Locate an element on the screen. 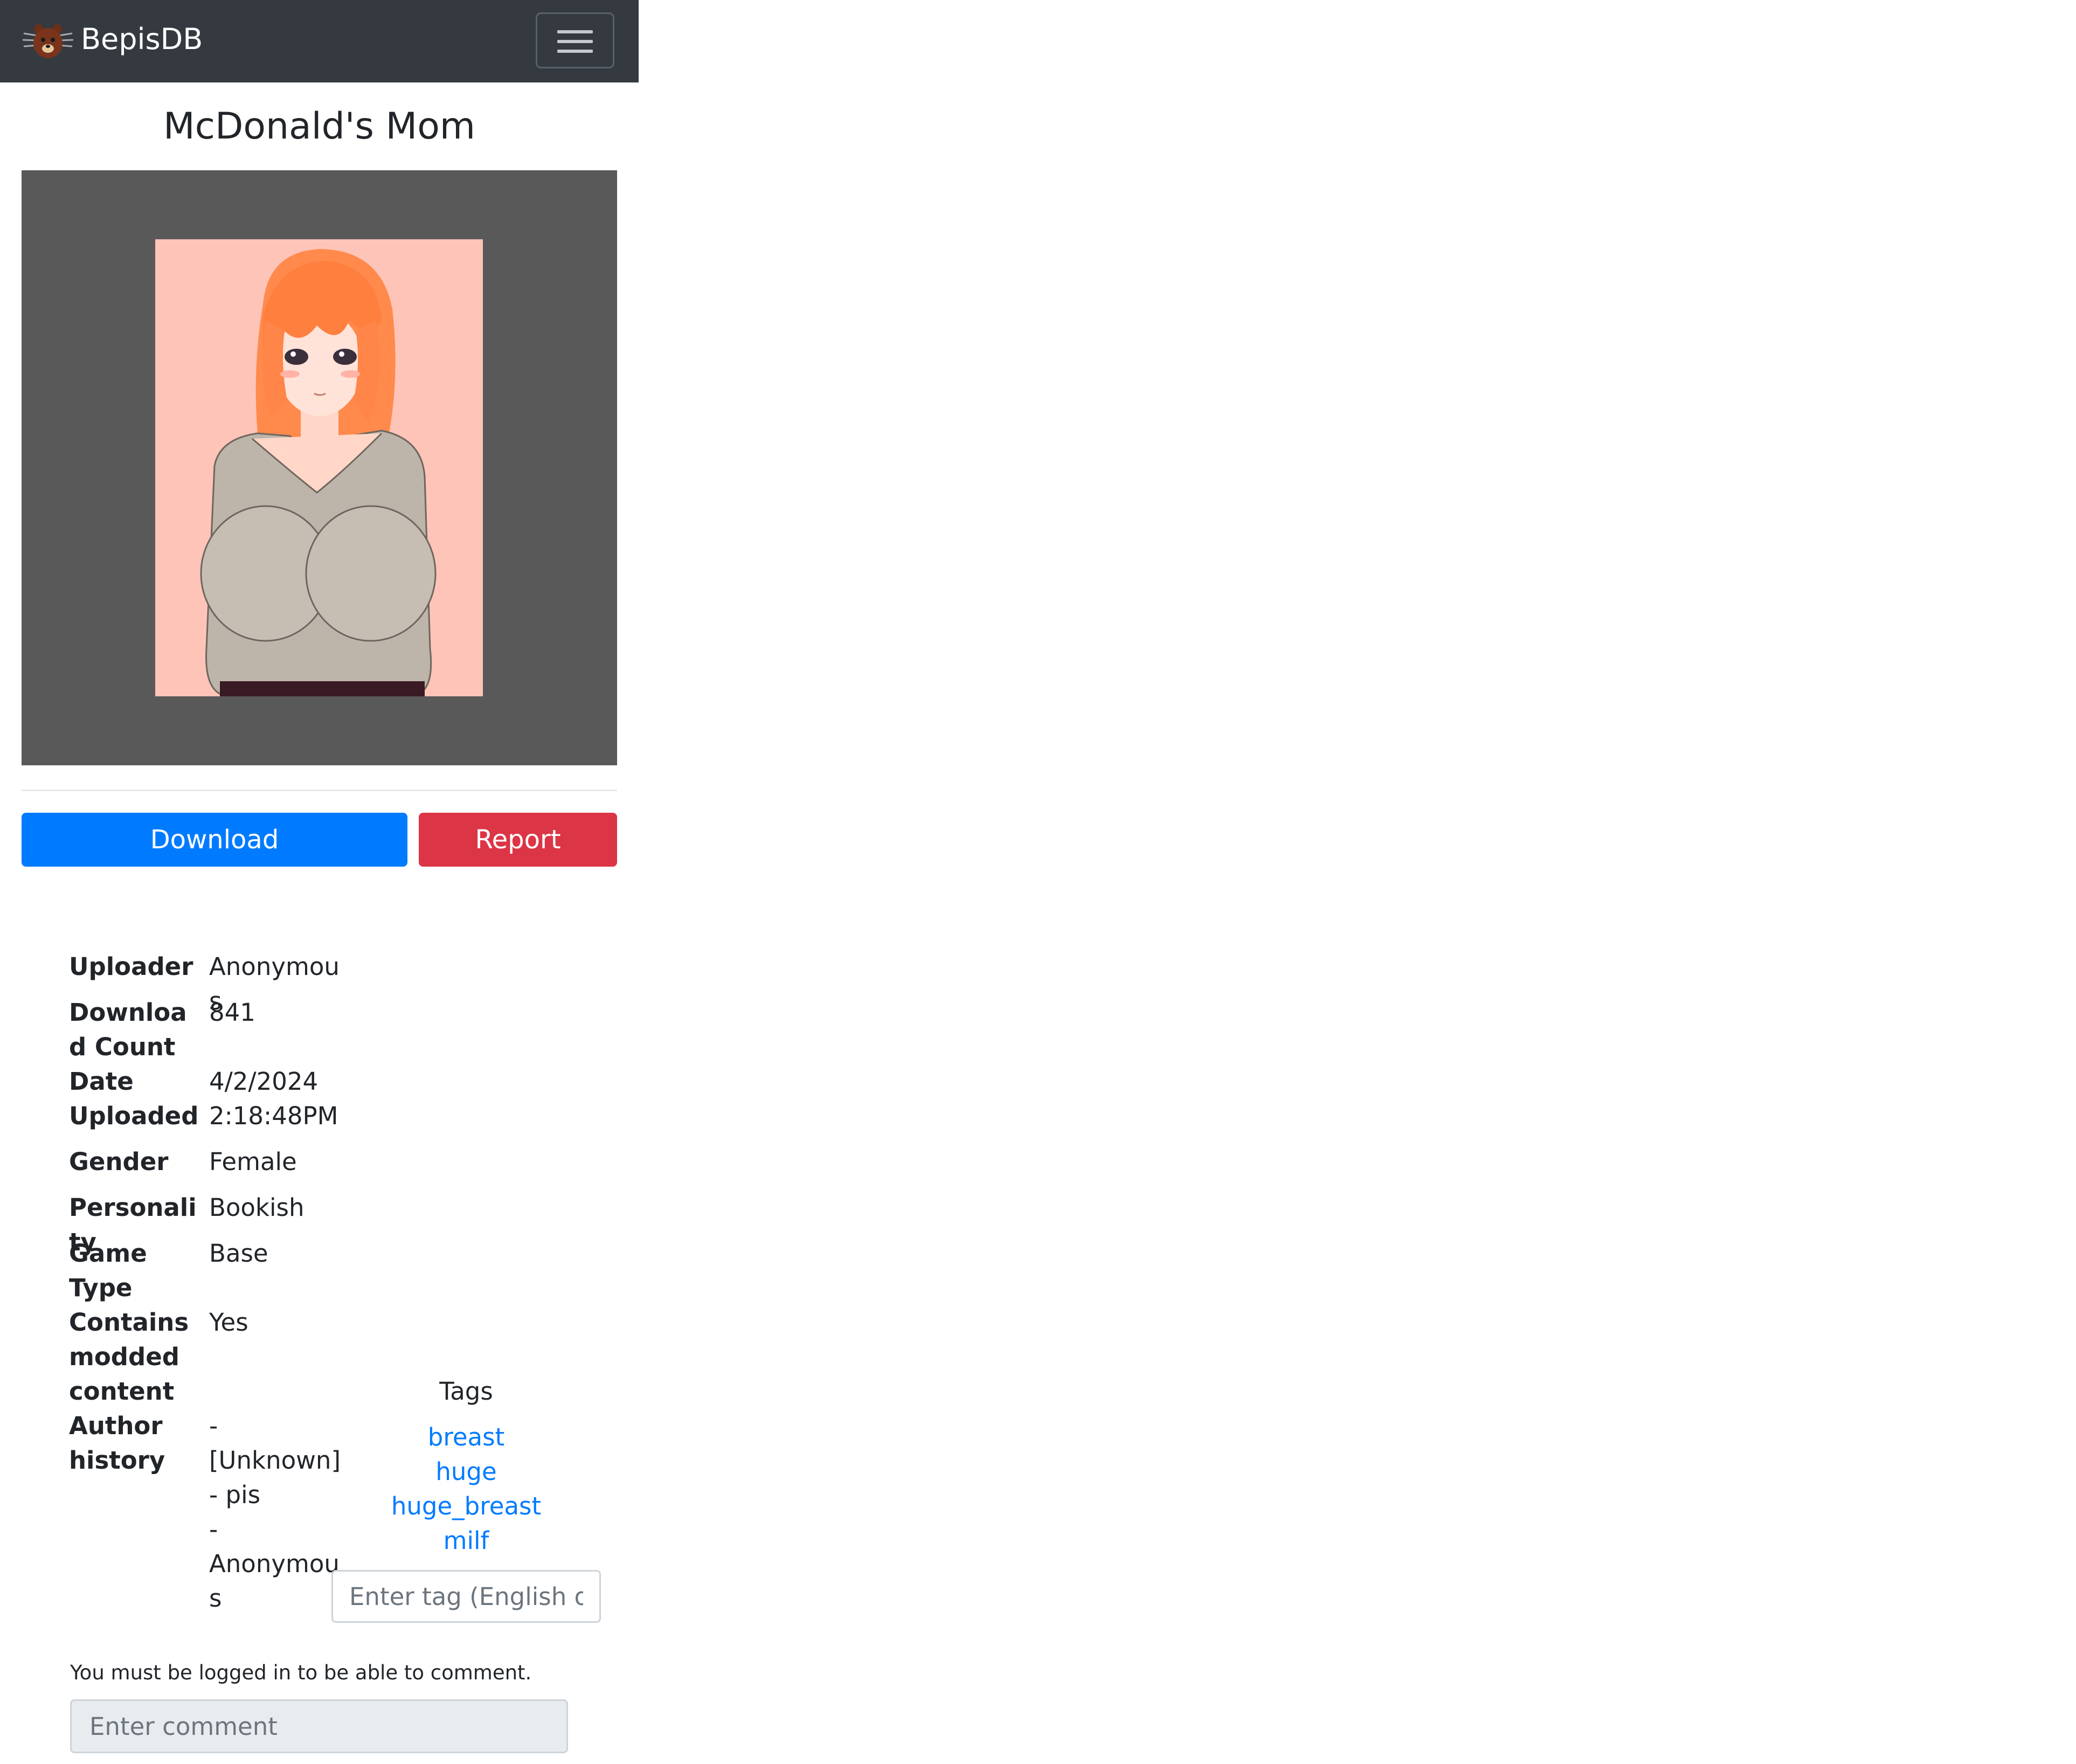 The height and width of the screenshot is (1764, 2076). info-value: 4/2/2024 2:18:48PM is located at coordinates (273, 1098).